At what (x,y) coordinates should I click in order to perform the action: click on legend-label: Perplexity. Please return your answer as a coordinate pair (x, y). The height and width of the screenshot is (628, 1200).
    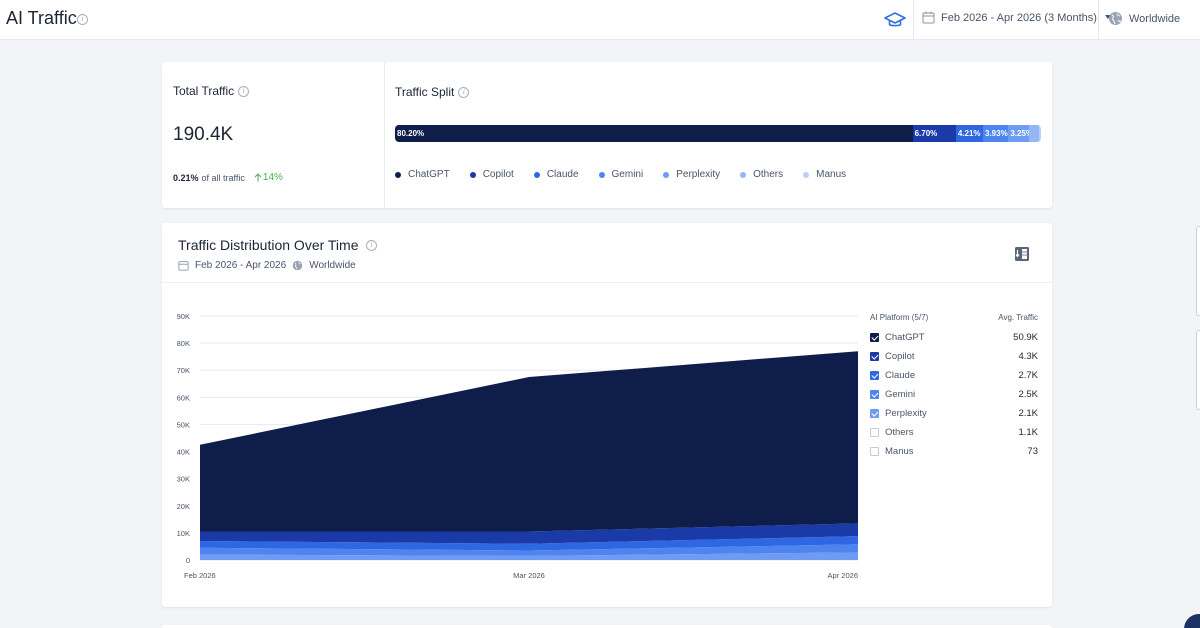
    Looking at the image, I should click on (698, 174).